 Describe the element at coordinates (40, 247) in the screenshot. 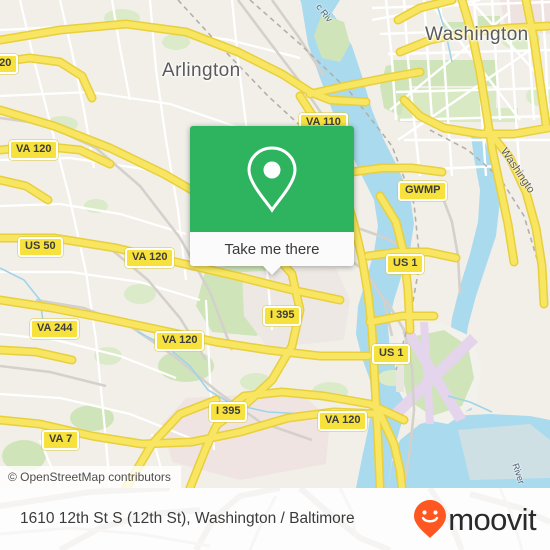

I see `highway-shield: US 50` at that location.